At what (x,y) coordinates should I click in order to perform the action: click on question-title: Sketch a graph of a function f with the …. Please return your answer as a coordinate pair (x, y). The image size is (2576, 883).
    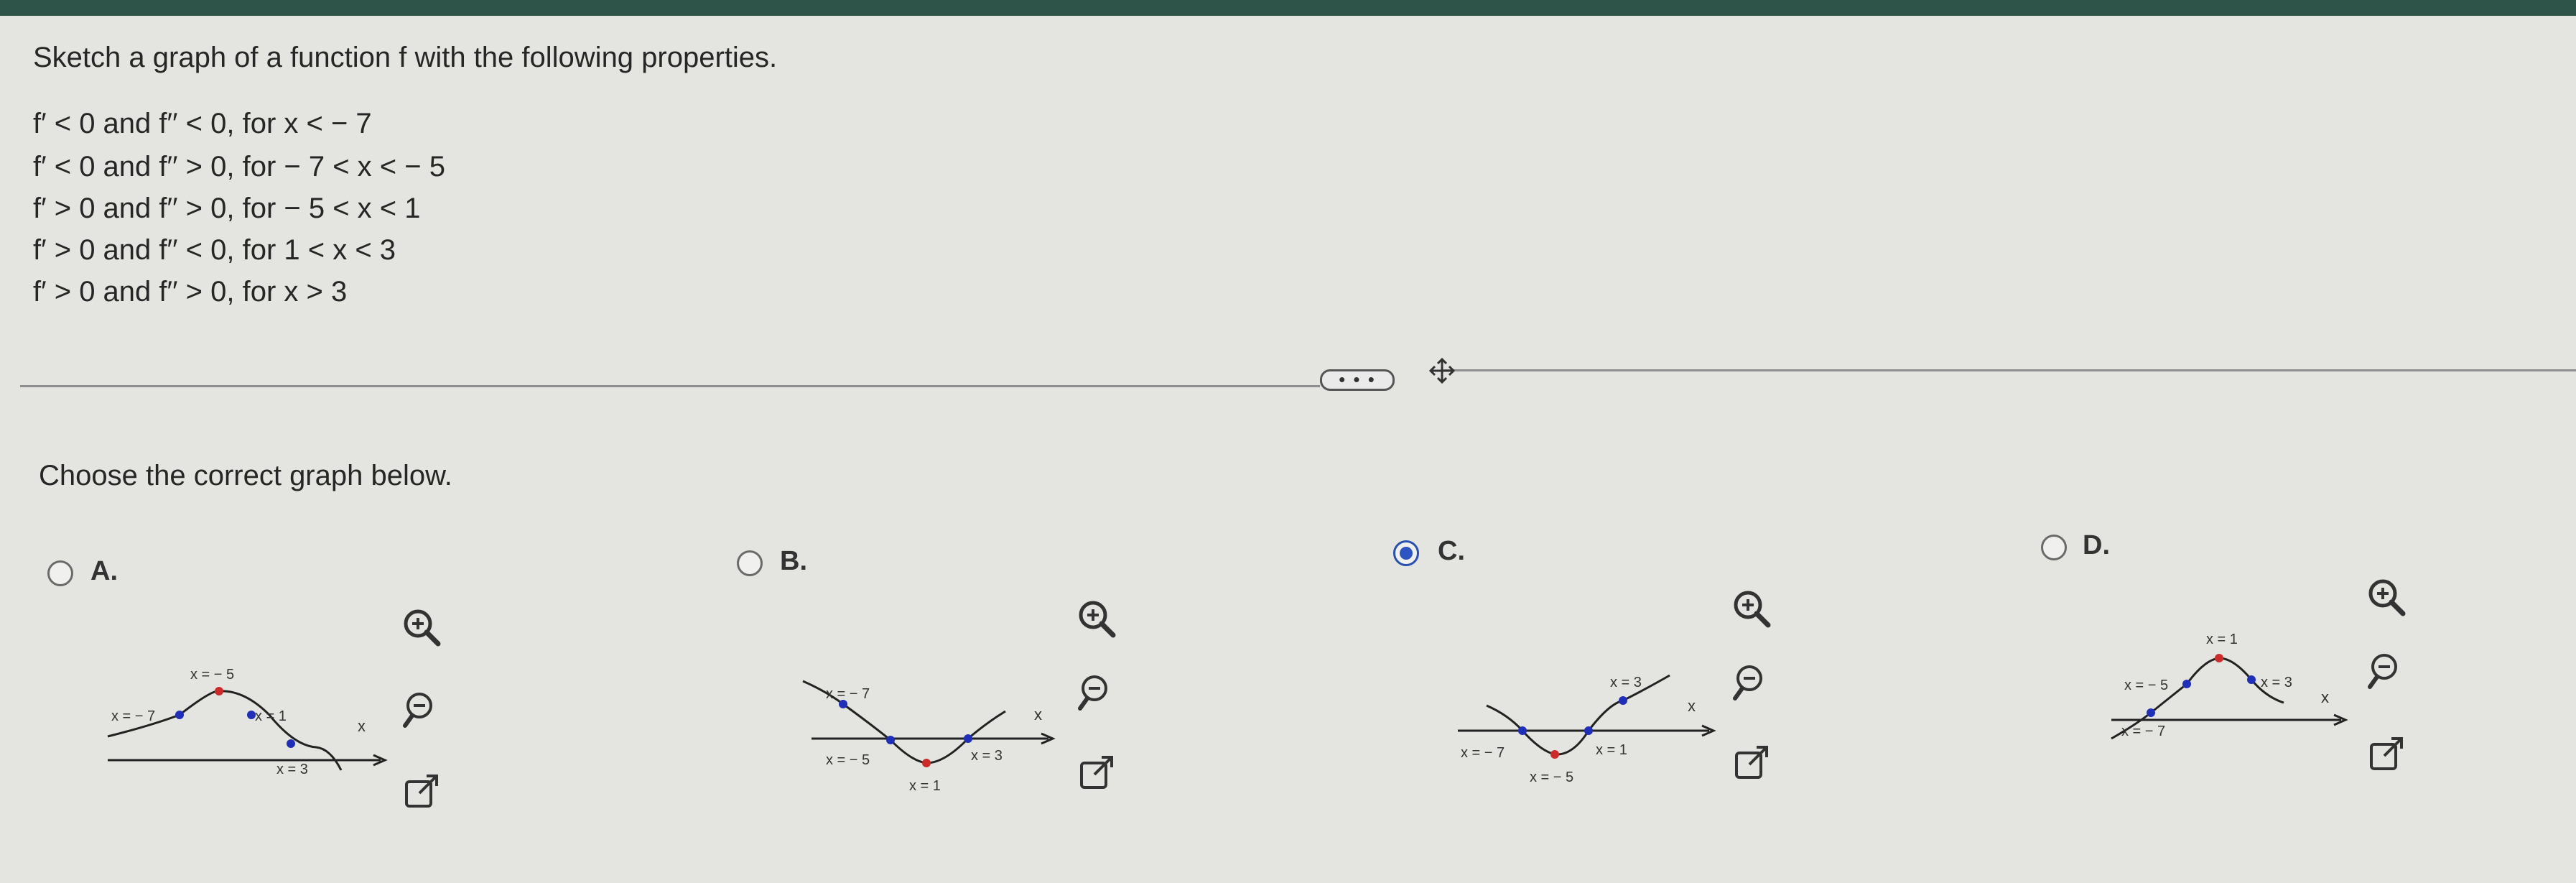
    Looking at the image, I should click on (405, 57).